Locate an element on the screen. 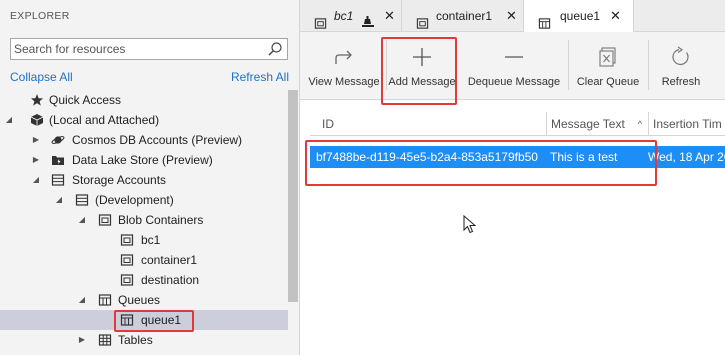 The width and height of the screenshot is (725, 355). tree-item-data-lake-store: ▶ Data Lake Store (Preview) is located at coordinates (144, 160).